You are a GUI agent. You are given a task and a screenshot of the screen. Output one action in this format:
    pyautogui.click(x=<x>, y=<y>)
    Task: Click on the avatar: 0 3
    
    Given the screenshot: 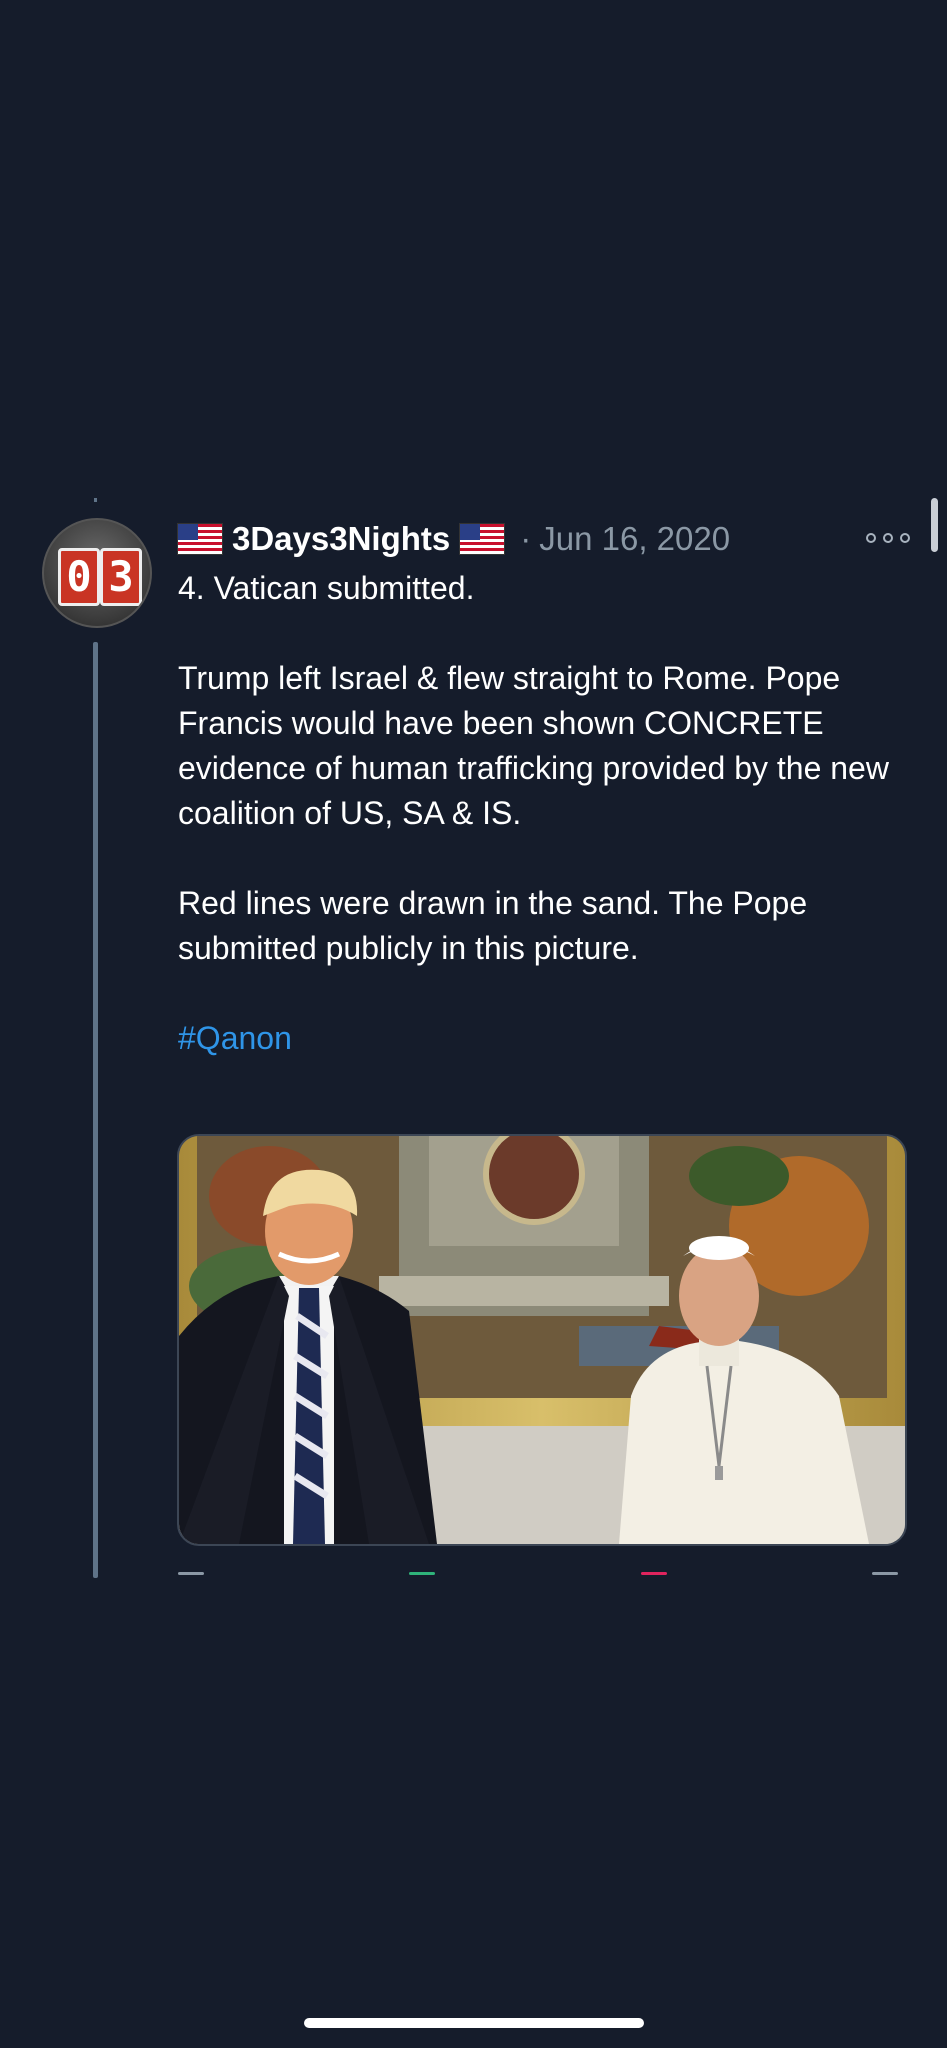 What is the action you would take?
    pyautogui.click(x=97, y=573)
    